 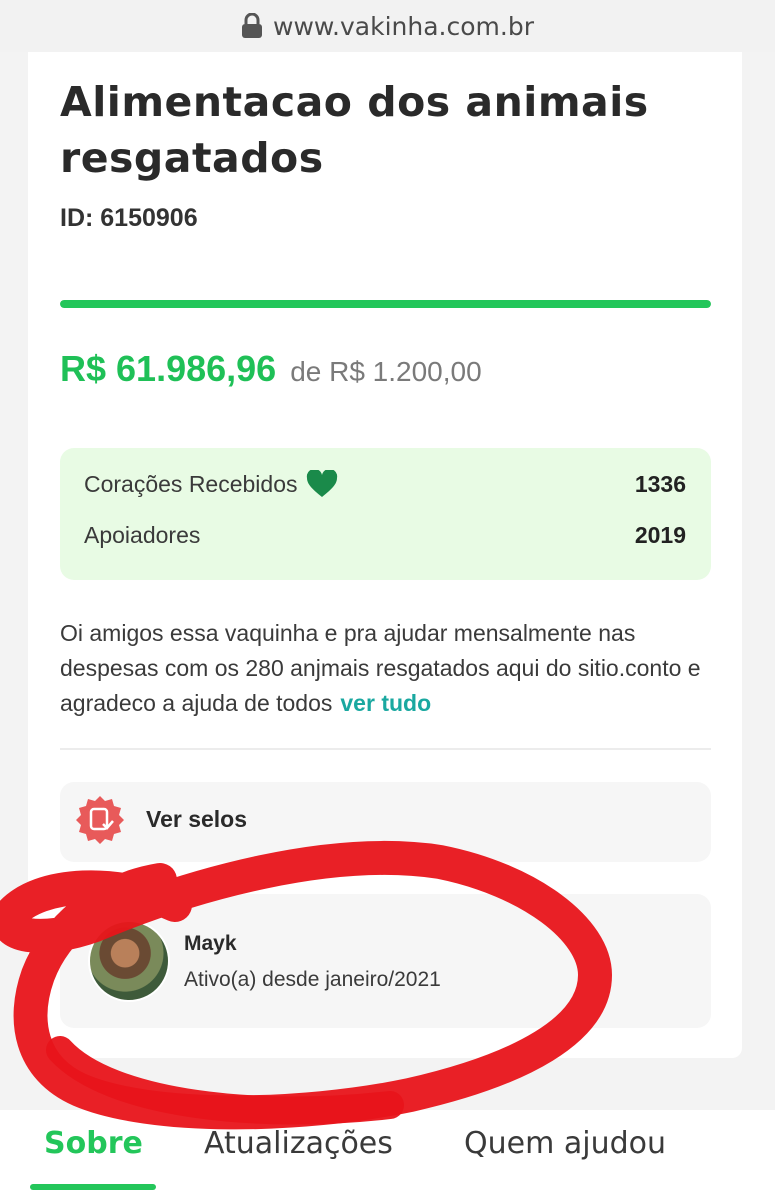 What do you see at coordinates (385, 822) in the screenshot?
I see `seals-button: Ver selos` at bounding box center [385, 822].